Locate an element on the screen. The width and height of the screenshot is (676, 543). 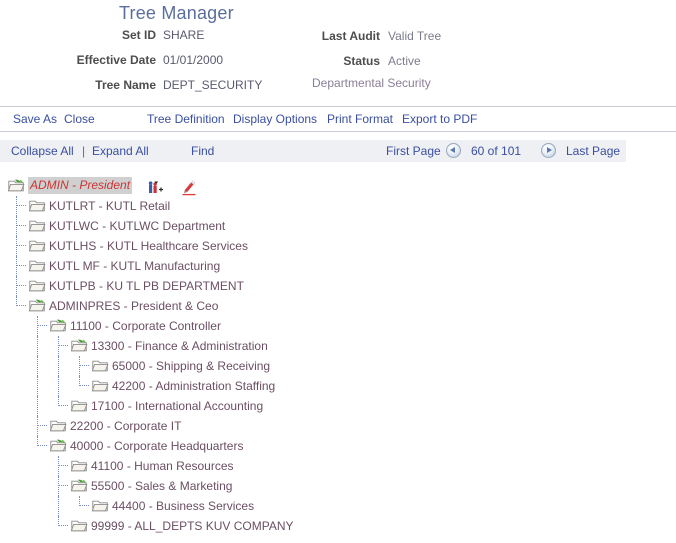
close-link: Close is located at coordinates (79, 119).